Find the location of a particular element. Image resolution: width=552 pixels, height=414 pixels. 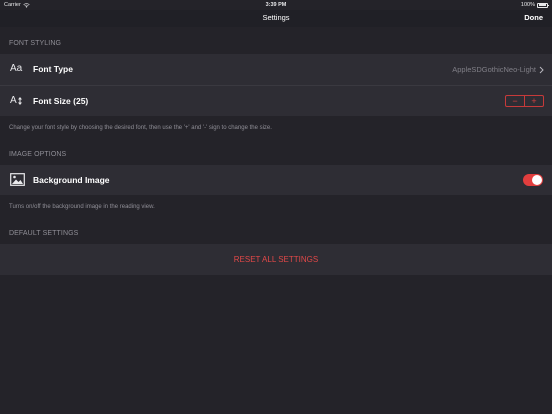

battery-icon is located at coordinates (543, 5).